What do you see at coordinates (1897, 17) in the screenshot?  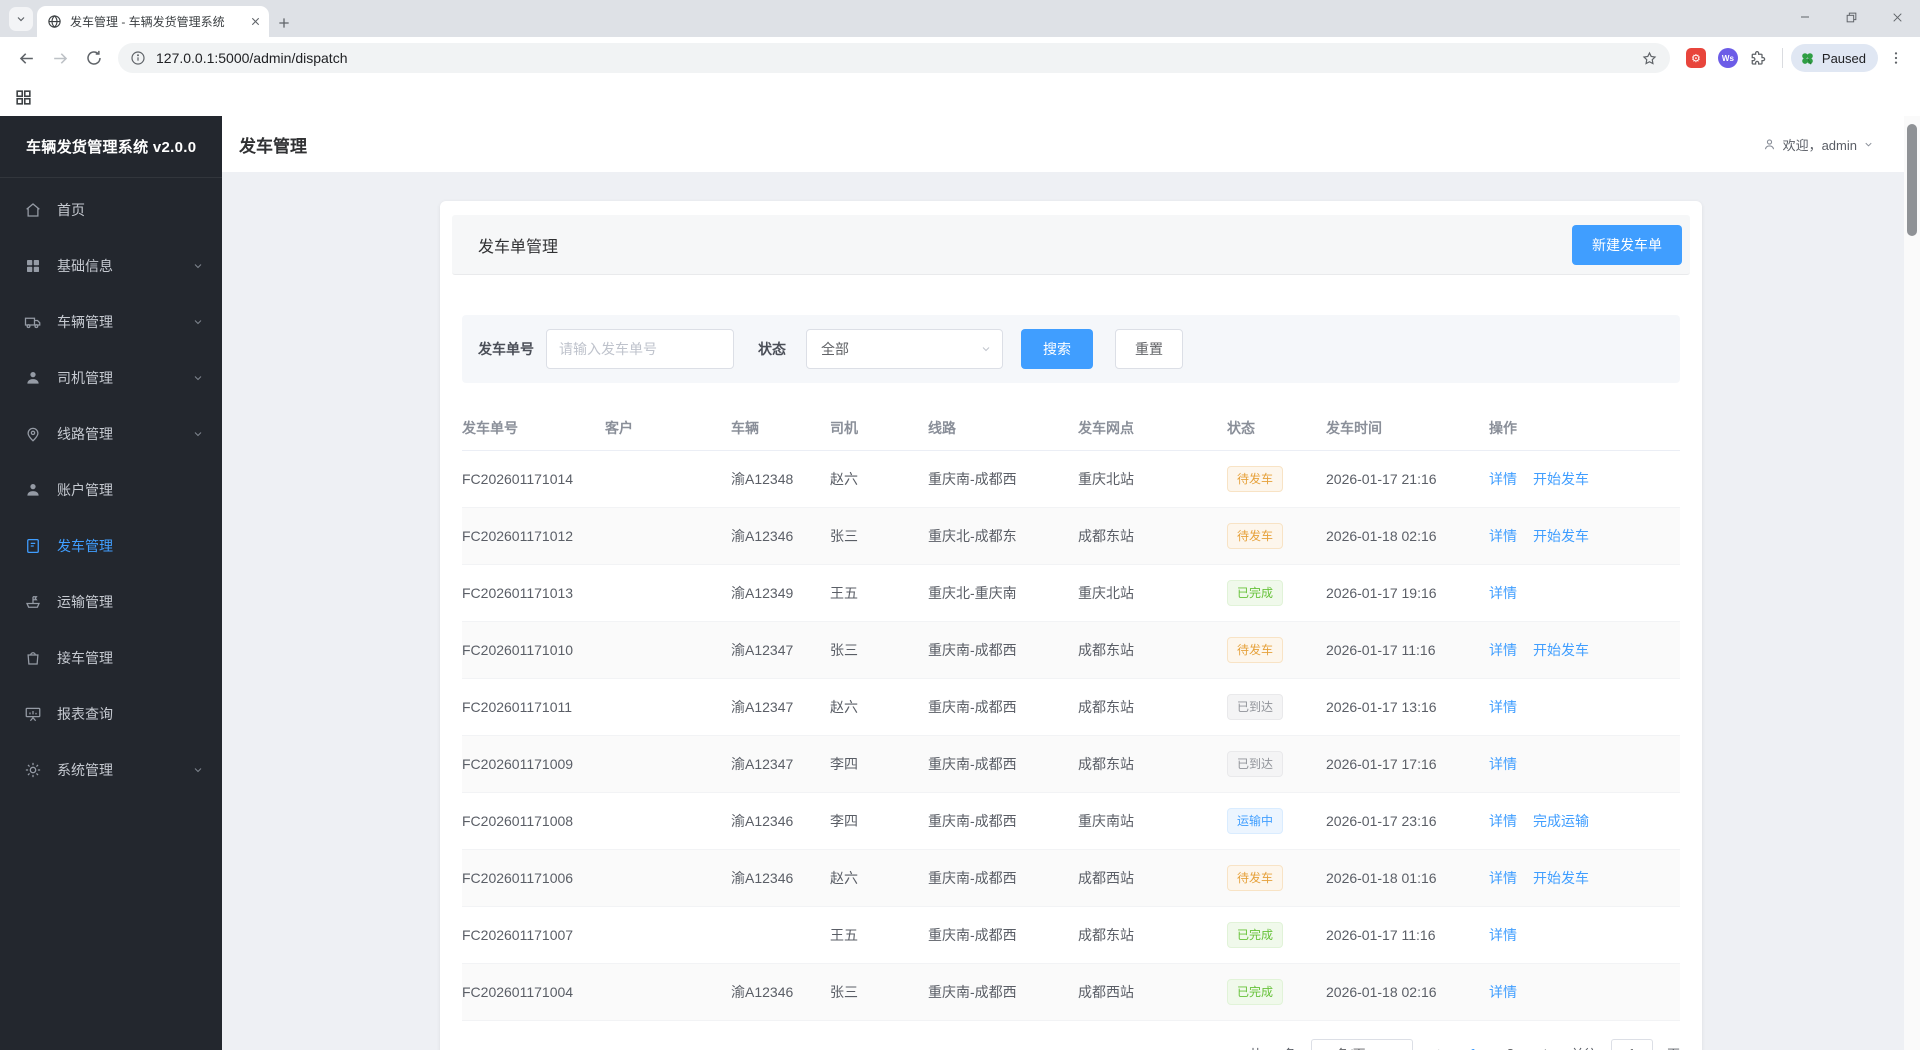 I see `window-close-button` at bounding box center [1897, 17].